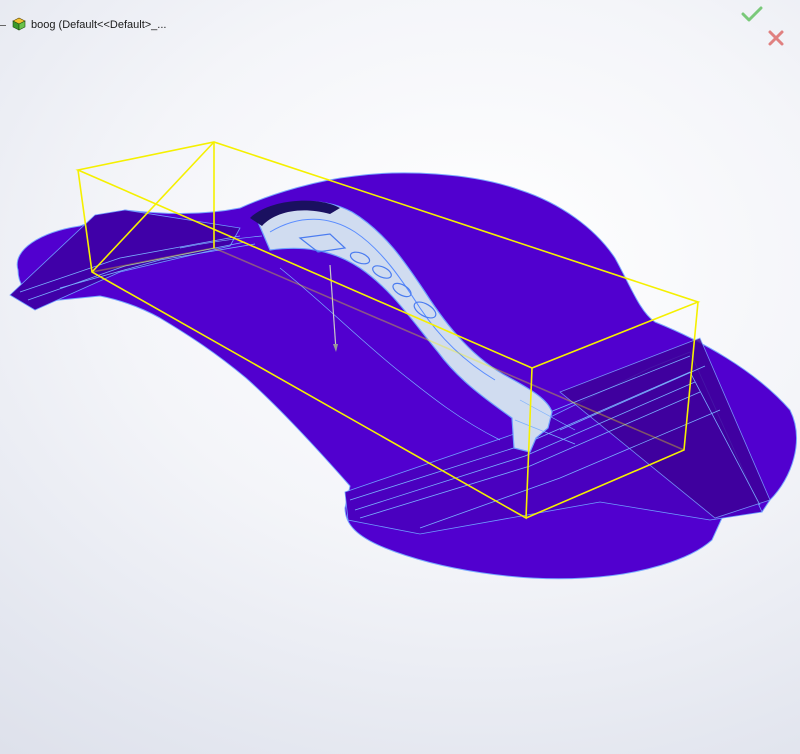 The width and height of the screenshot is (800, 754). I want to click on close-icon, so click(776, 38).